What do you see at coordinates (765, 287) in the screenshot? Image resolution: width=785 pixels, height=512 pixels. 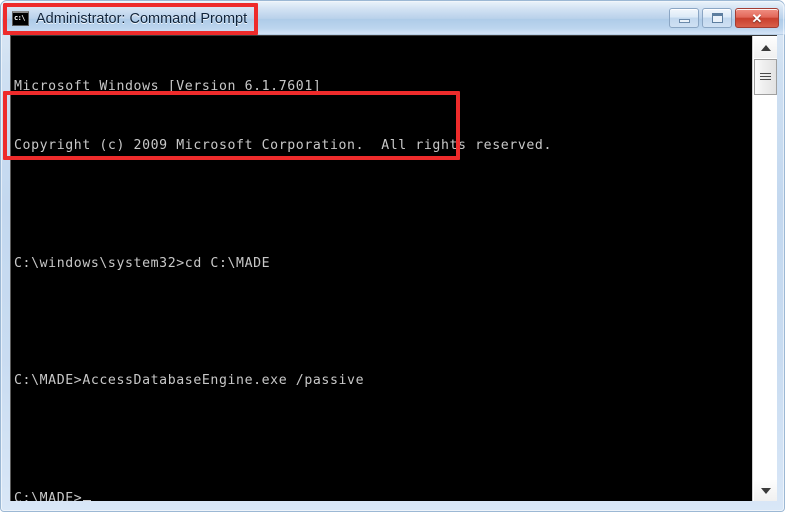 I see `scrollbar-track` at bounding box center [765, 287].